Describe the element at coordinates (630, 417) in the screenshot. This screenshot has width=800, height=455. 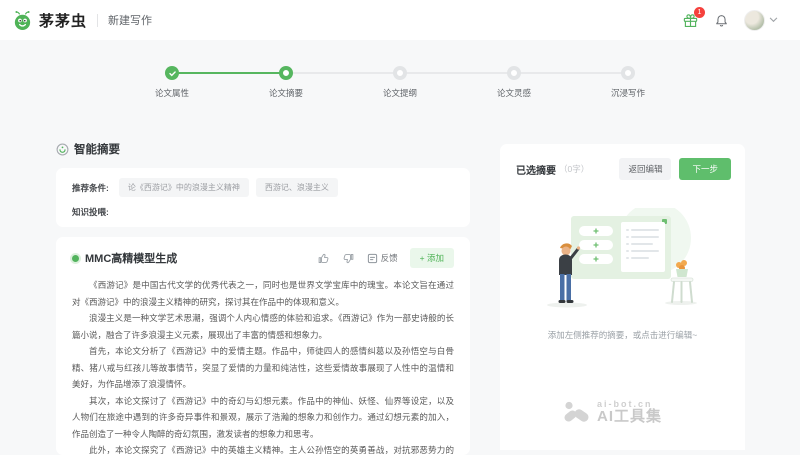
I see `watermark-title: AI工具集` at that location.